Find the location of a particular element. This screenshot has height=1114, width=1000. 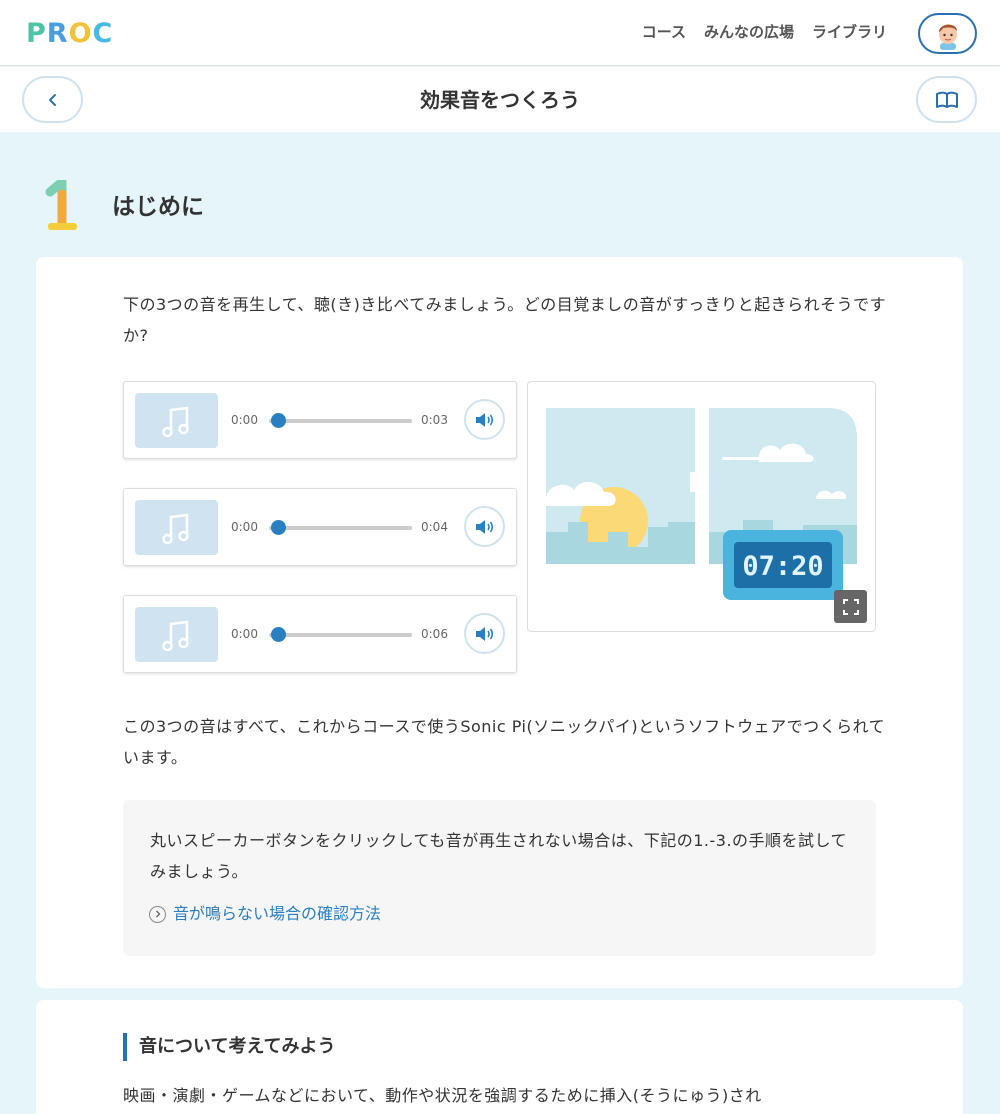

chevron-right-circle-icon is located at coordinates (157, 914).